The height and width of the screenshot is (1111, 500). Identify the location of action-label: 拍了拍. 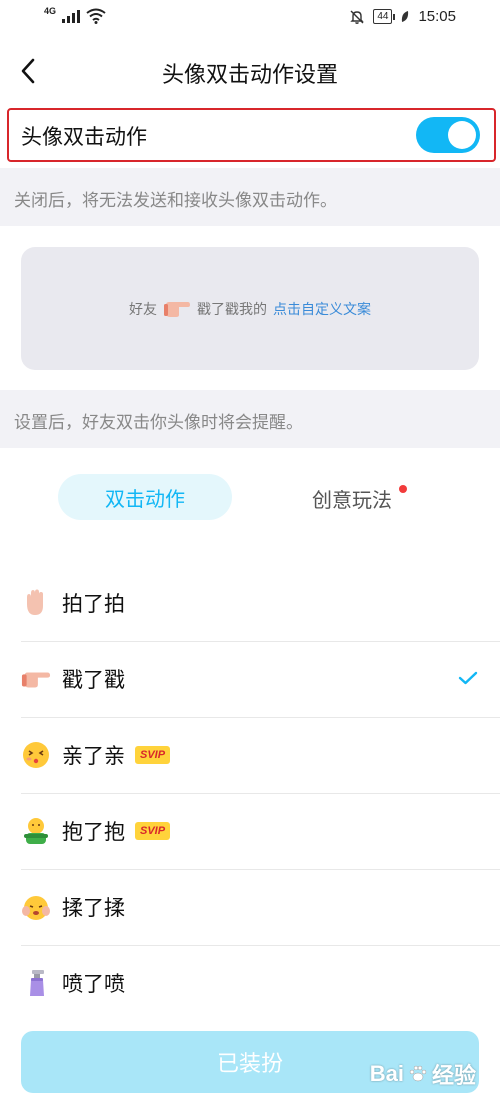
(93, 604).